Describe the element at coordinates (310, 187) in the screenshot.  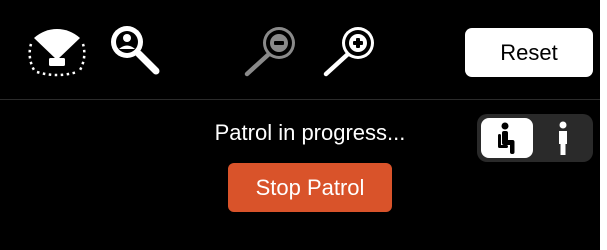
I see `stop-patrol-button: Stop Patrol` at that location.